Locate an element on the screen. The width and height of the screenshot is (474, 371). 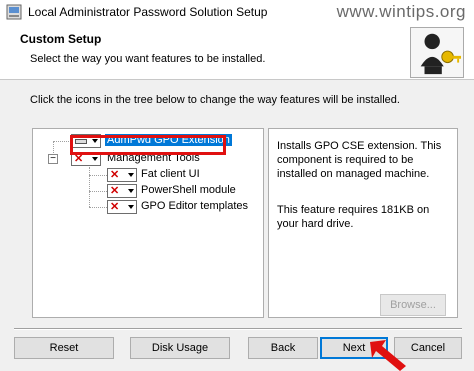
tree-item-gpo-editor-templates: GPO Editor templates is located at coordinates (194, 206).